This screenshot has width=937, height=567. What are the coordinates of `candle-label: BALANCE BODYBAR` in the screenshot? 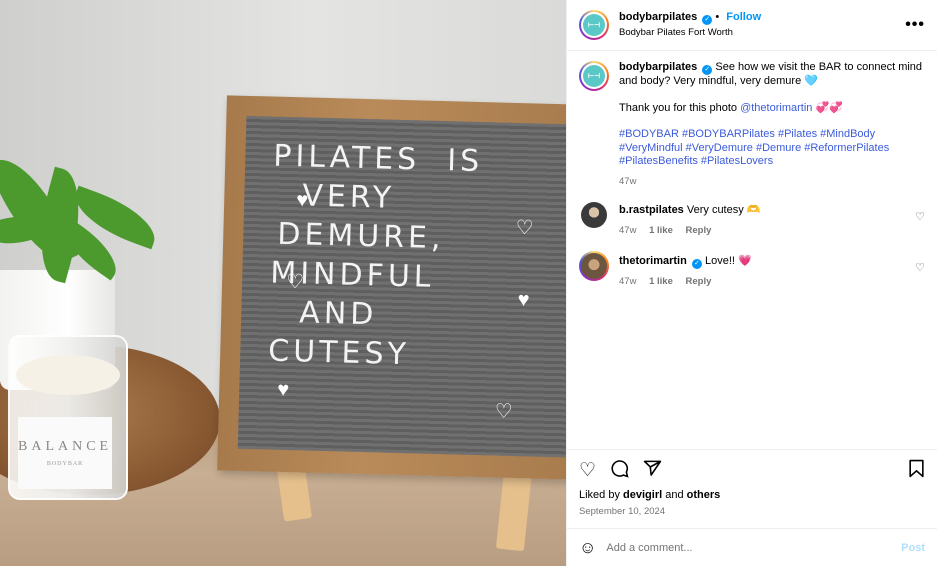 It's located at (65, 453).